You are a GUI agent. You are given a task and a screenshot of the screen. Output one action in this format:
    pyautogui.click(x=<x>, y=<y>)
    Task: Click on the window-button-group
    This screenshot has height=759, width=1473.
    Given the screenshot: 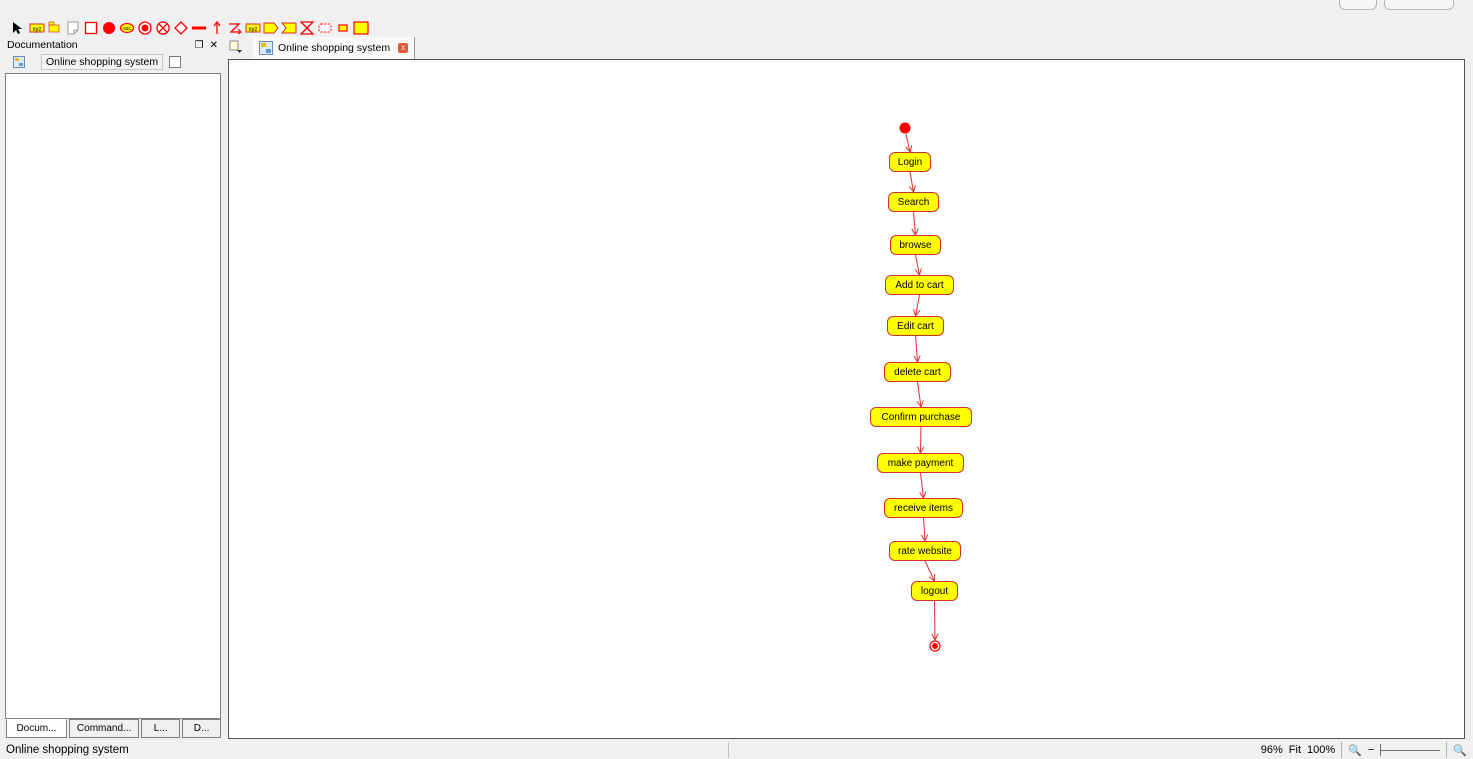 What is the action you would take?
    pyautogui.click(x=1419, y=5)
    